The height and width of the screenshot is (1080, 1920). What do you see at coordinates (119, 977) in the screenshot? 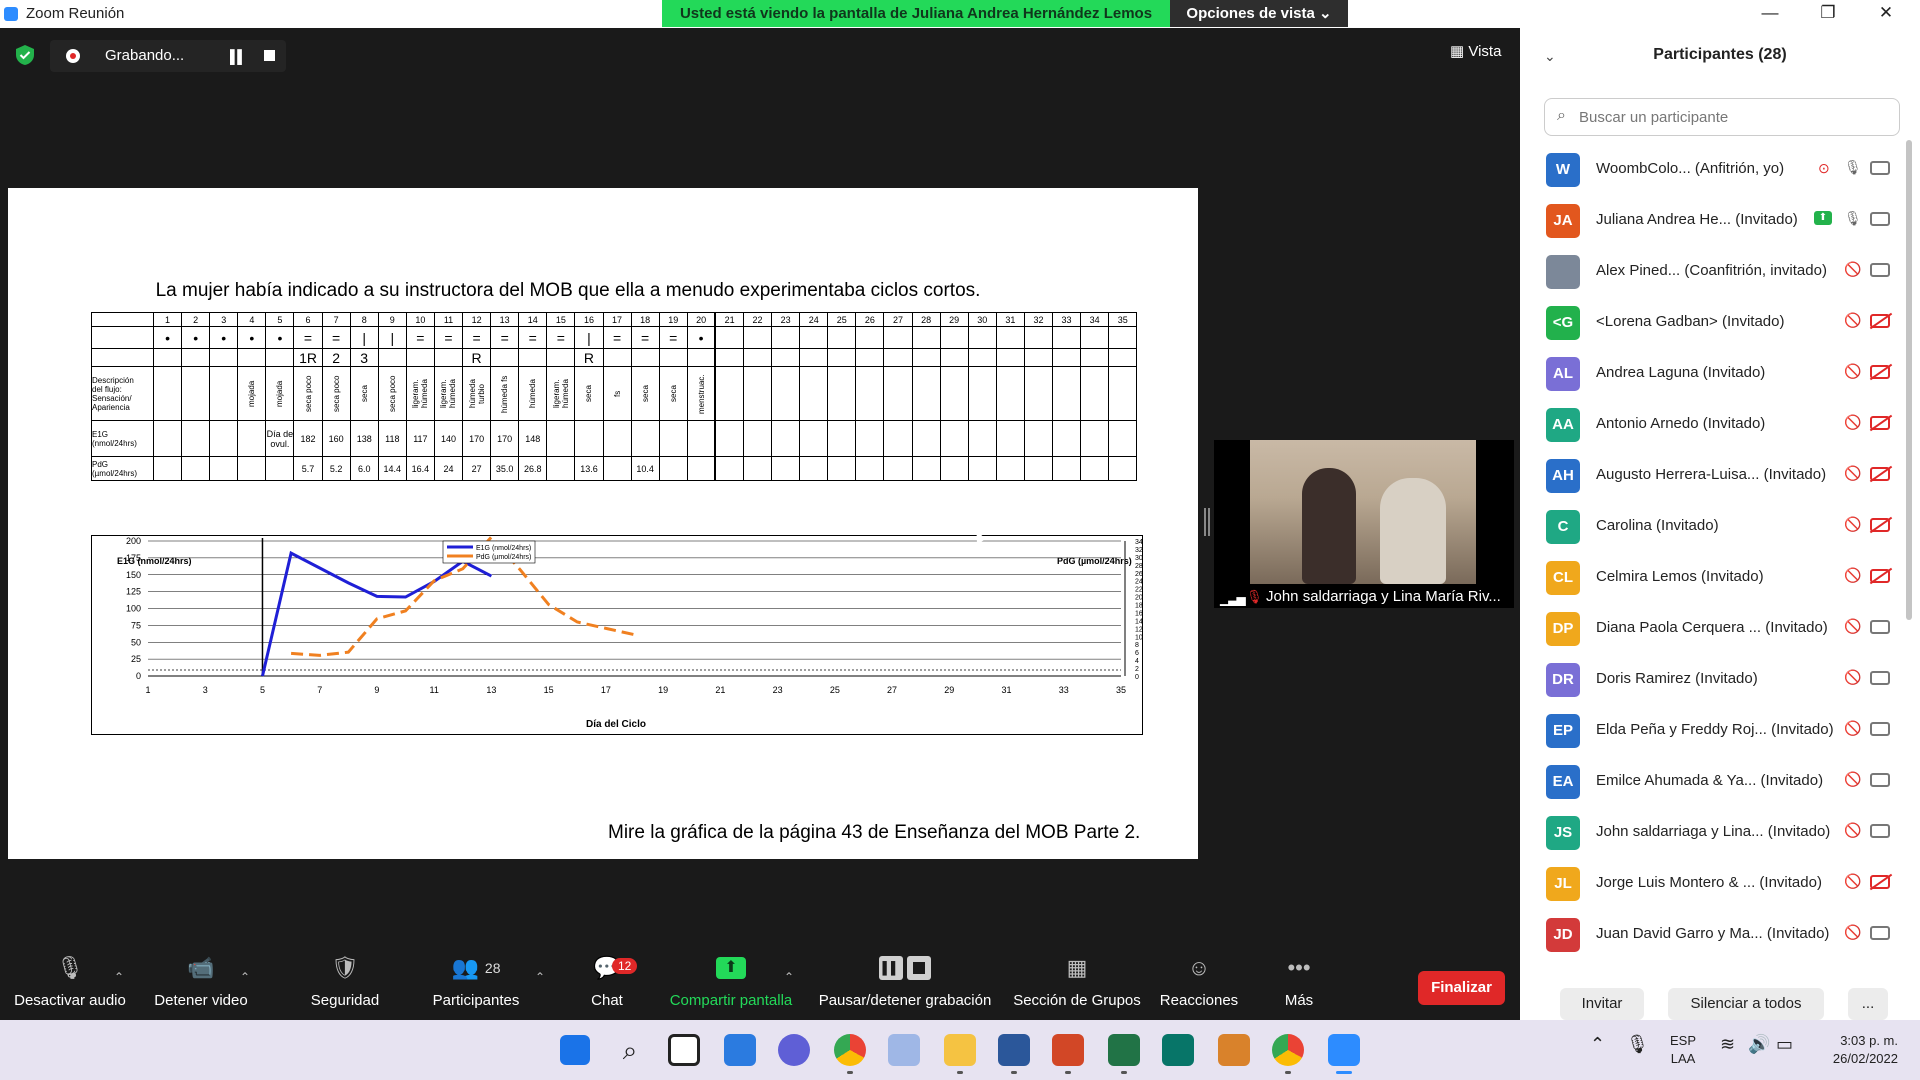
I see `audio-options-caret: ⌃` at bounding box center [119, 977].